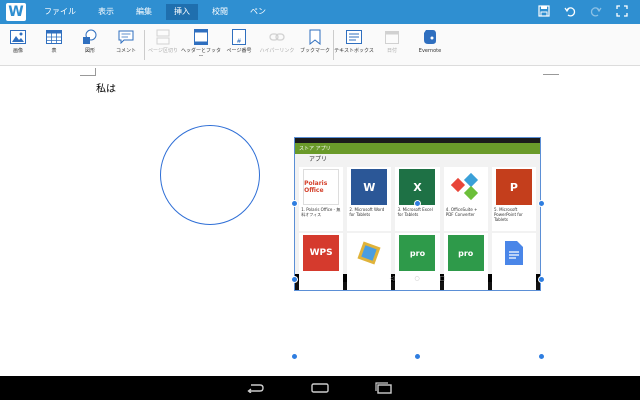  I want to click on resize-handle-left, so click(294, 279).